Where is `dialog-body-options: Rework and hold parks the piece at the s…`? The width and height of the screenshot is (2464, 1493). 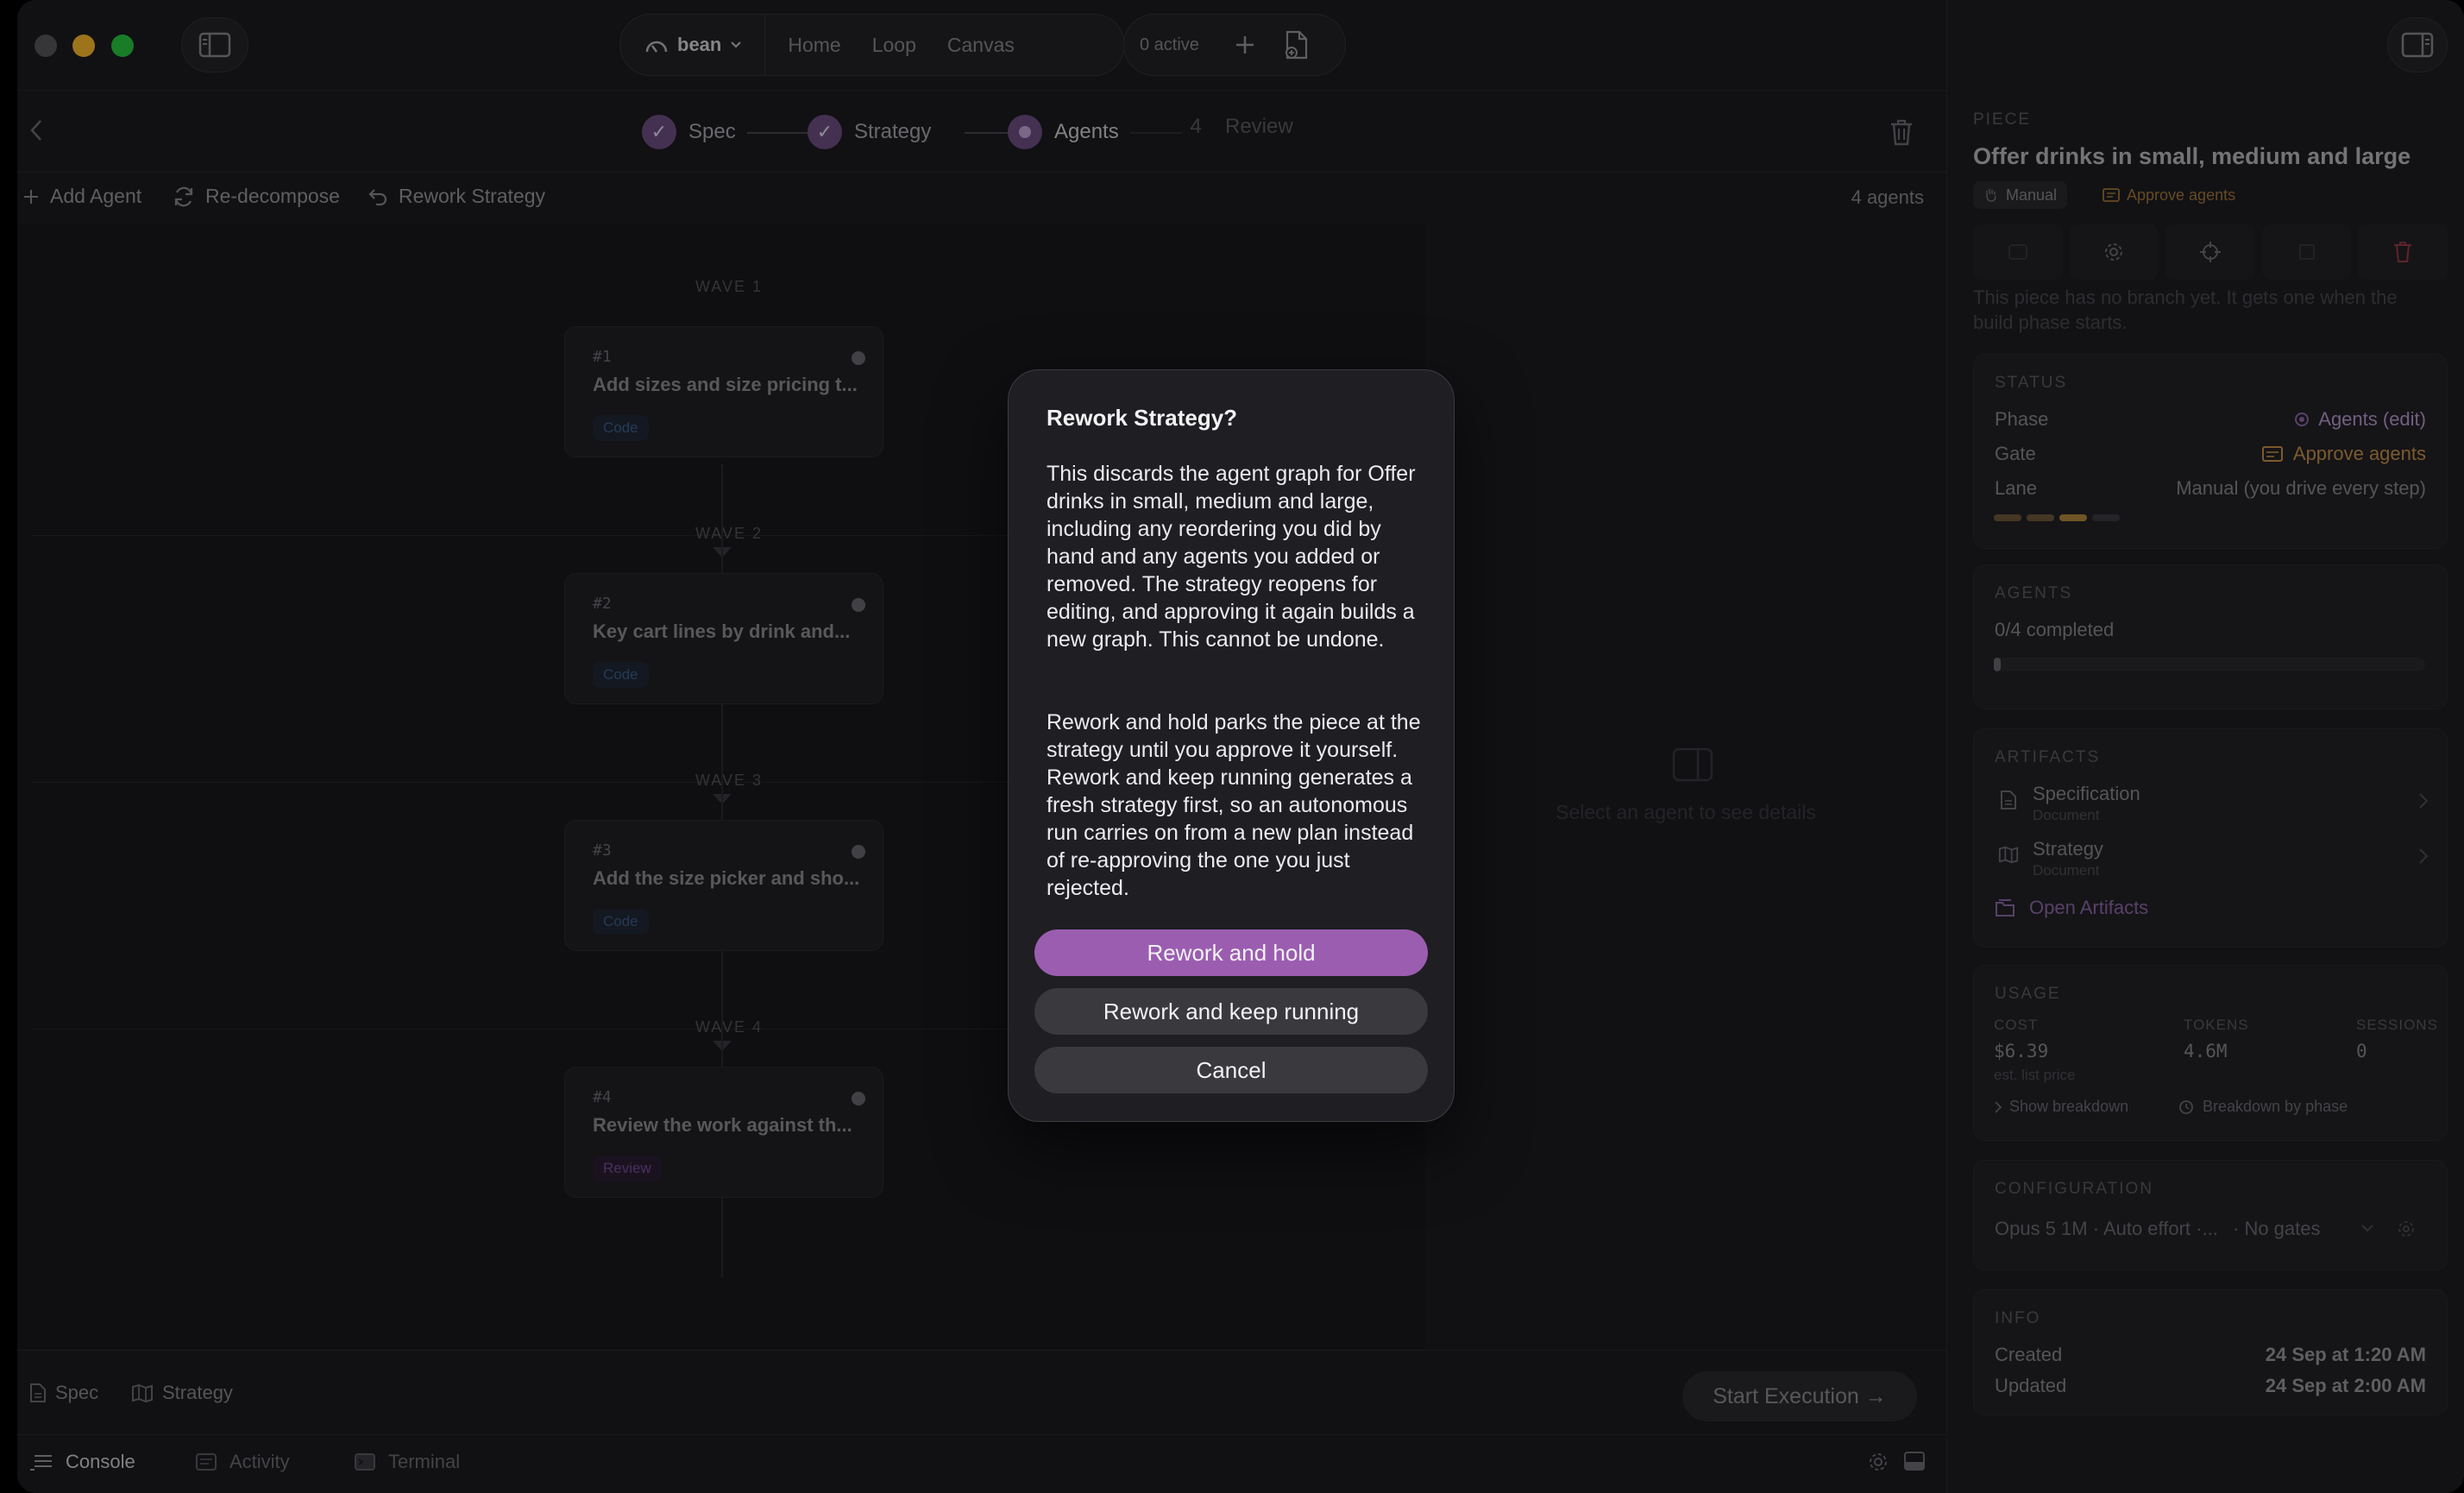
dialog-body-options: Rework and hold parks the piece at the s… is located at coordinates (1234, 805).